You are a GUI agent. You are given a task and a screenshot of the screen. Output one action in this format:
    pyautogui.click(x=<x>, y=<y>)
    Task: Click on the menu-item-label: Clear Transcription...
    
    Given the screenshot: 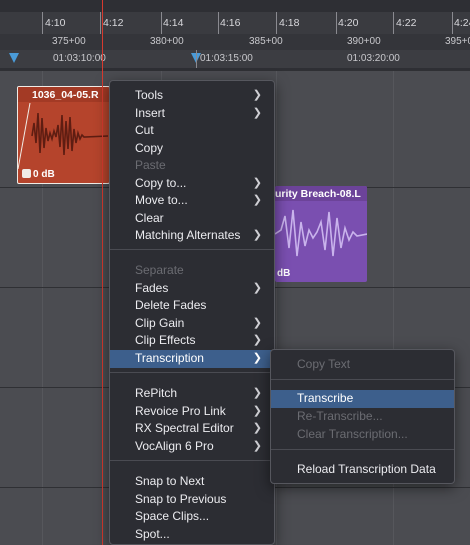 What is the action you would take?
    pyautogui.click(x=352, y=433)
    